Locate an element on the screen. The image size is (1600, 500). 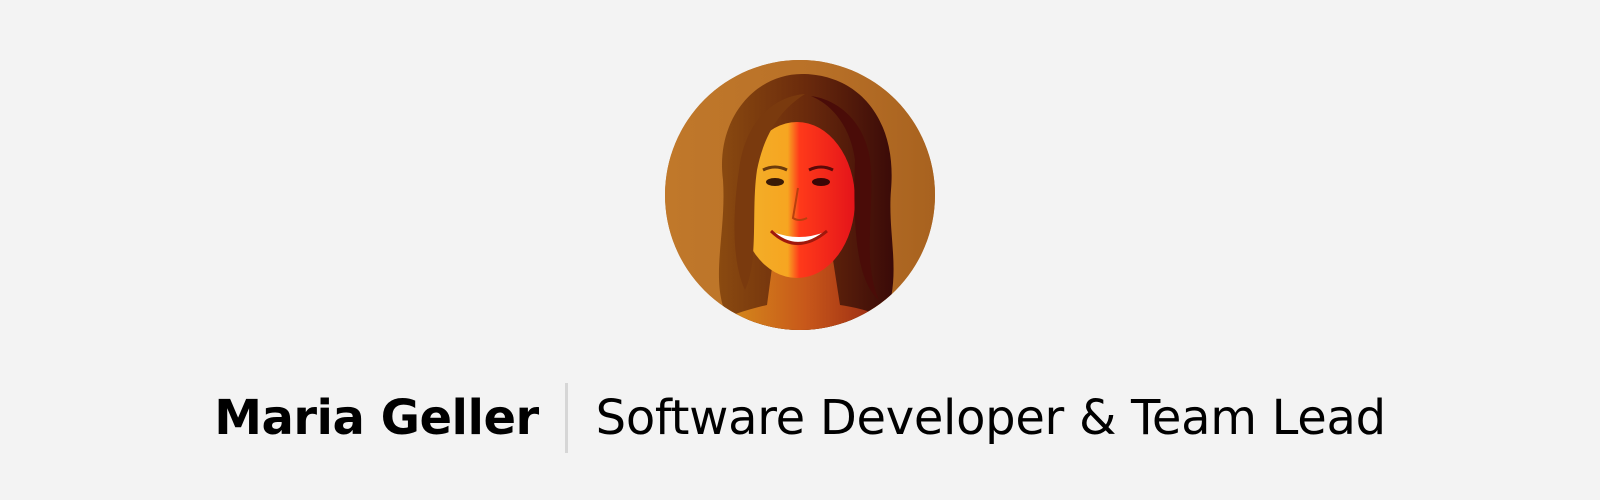
avatar-portrait-image is located at coordinates (800, 195).